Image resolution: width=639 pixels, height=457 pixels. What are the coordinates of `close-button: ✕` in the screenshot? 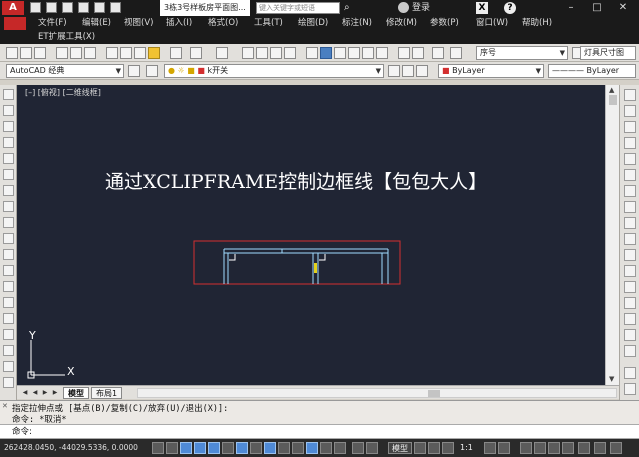 It's located at (623, 8).